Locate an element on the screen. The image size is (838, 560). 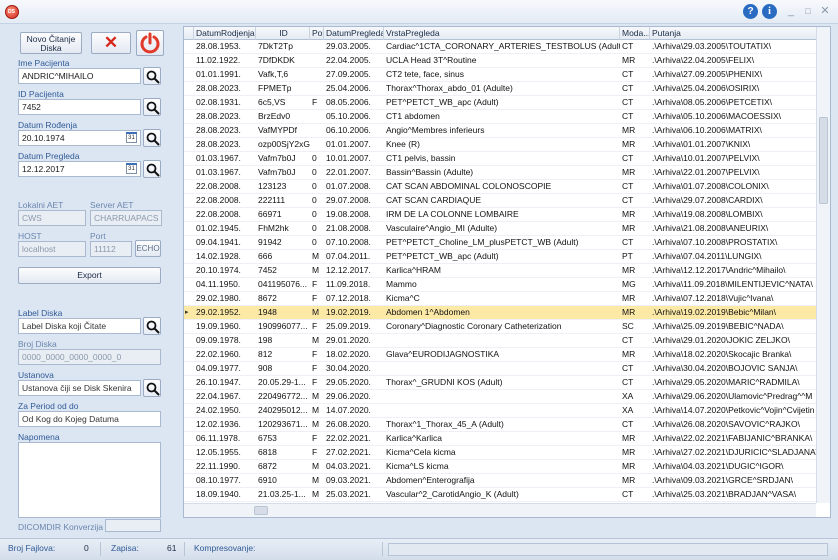
col-id-cell: 8672 is located at coordinates (267, 298).